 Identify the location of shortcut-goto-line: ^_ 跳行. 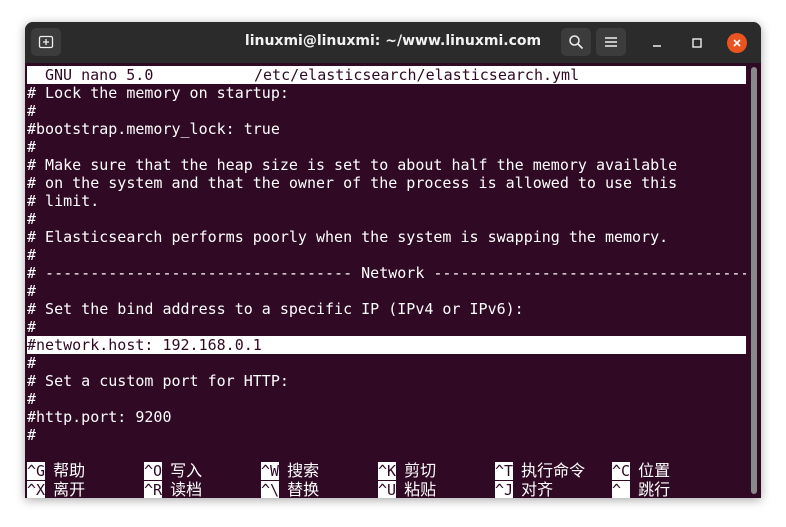
(641, 489).